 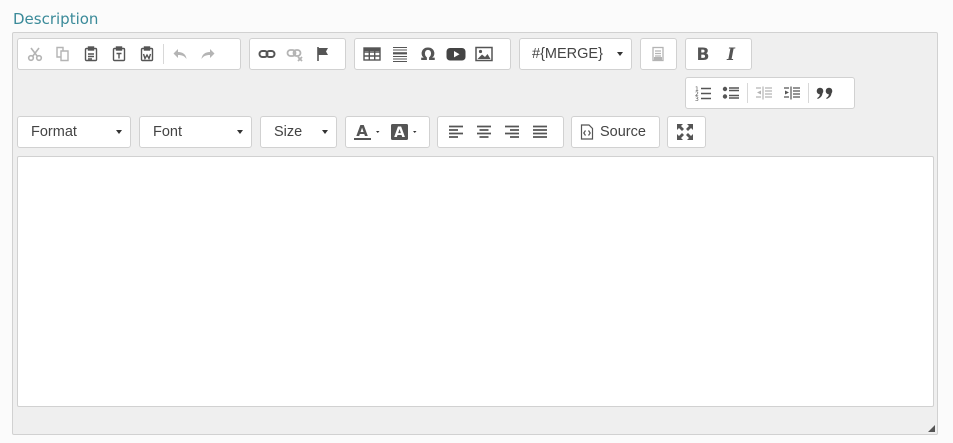 I want to click on scissors-icon, so click(x=35, y=54).